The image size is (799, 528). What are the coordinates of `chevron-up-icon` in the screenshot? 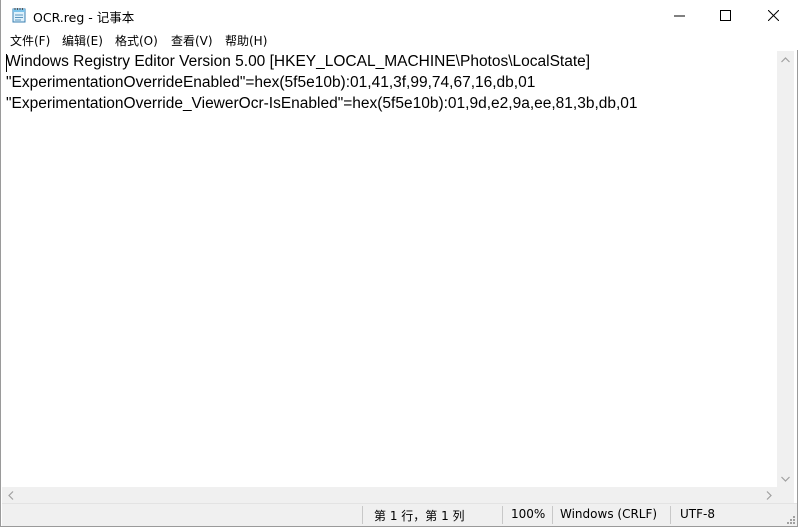 It's located at (785, 59).